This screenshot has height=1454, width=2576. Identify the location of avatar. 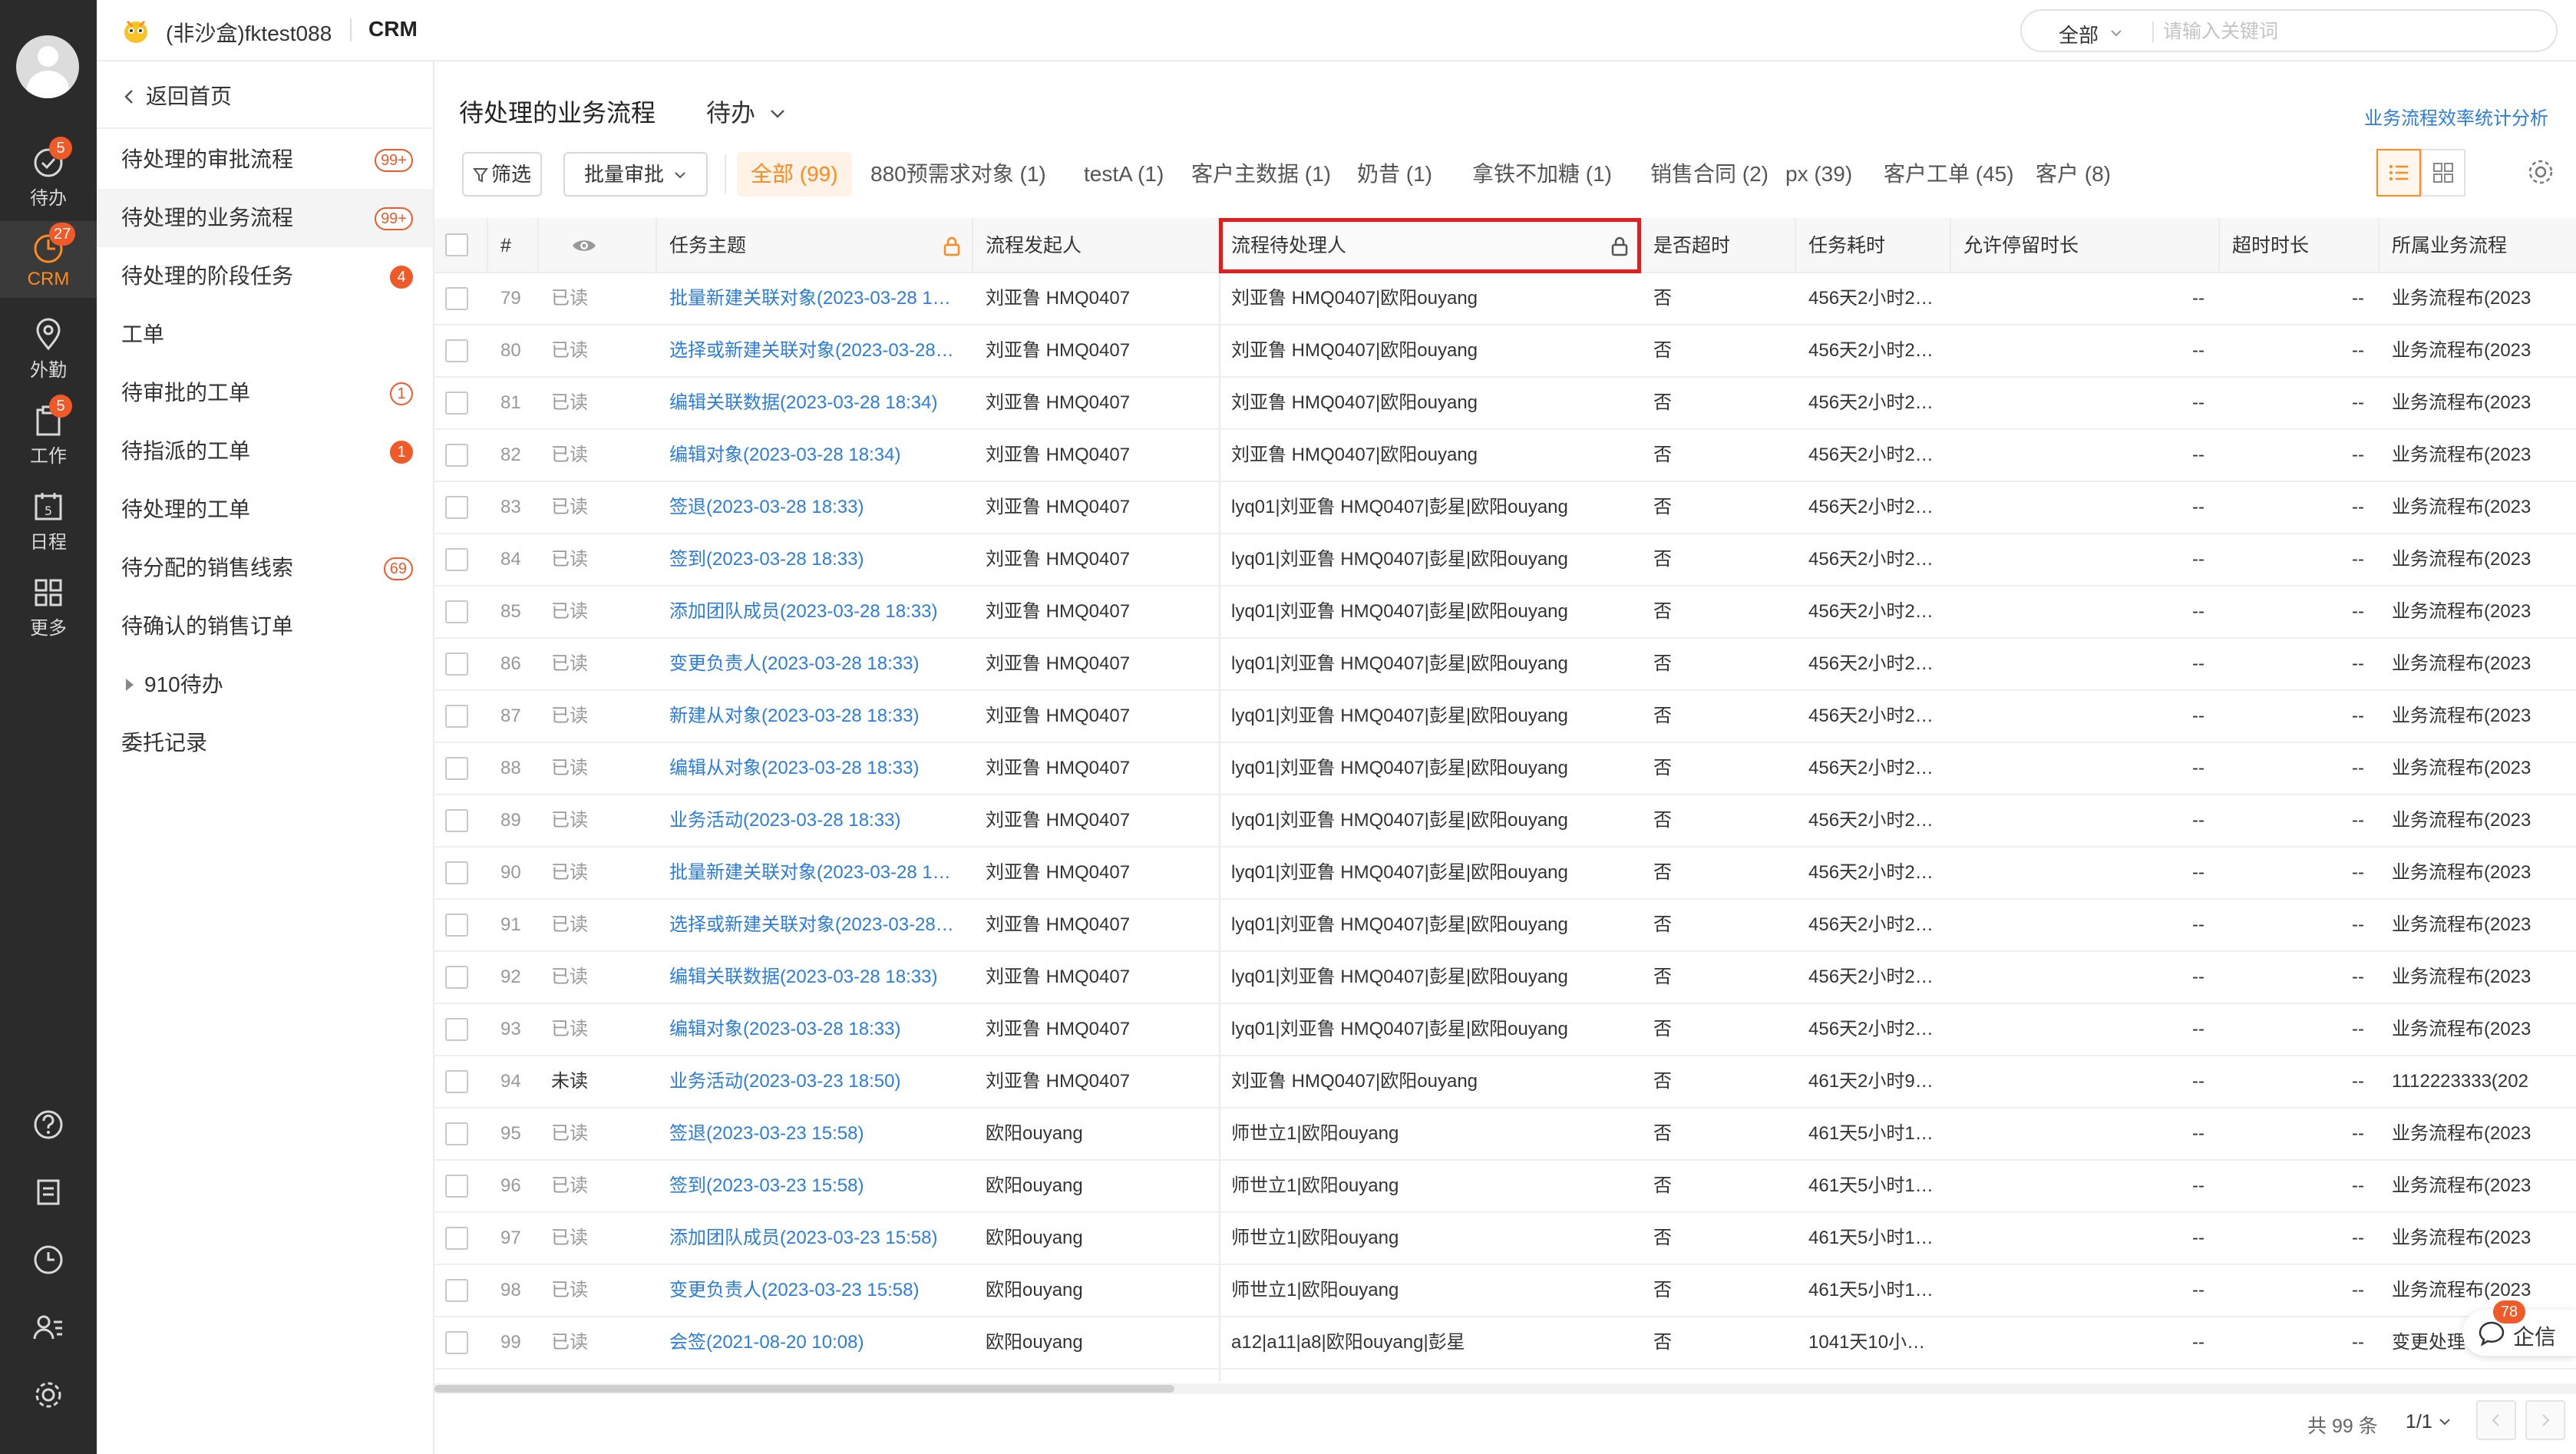
(47, 66).